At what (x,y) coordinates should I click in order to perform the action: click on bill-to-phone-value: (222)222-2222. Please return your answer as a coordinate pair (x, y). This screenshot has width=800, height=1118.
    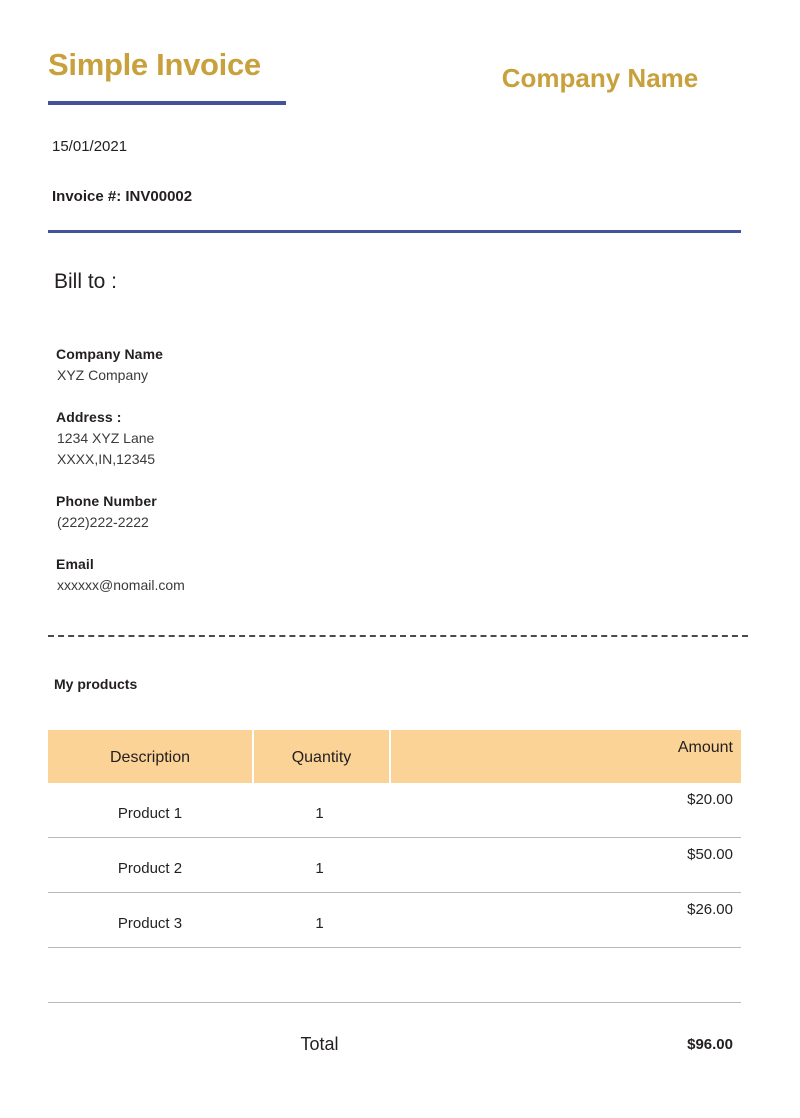
    Looking at the image, I should click on (103, 522).